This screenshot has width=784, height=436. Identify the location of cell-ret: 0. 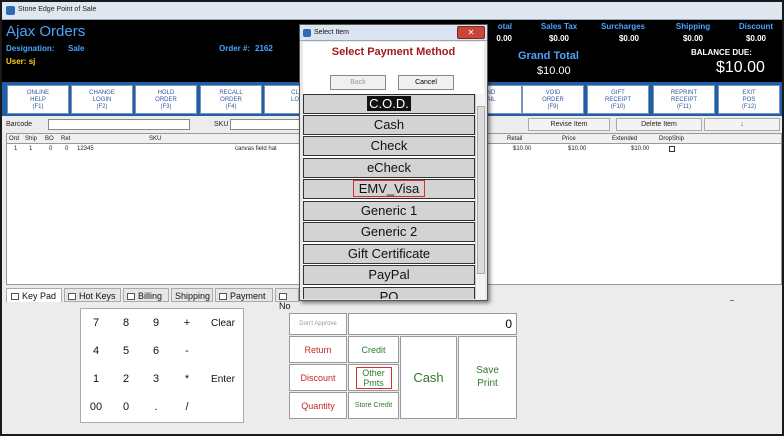
(67, 149).